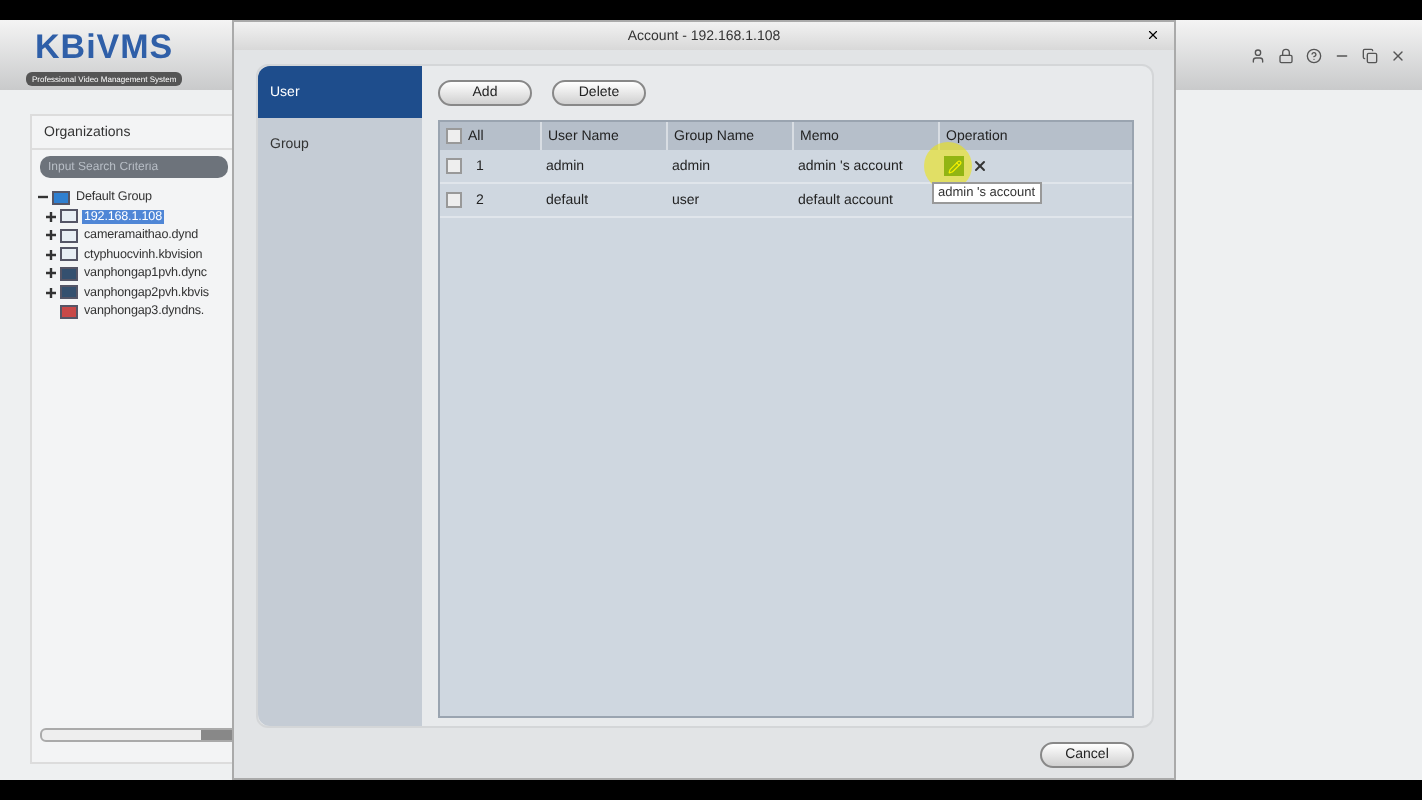 Image resolution: width=1422 pixels, height=800 pixels. I want to click on help-icon, so click(1314, 56).